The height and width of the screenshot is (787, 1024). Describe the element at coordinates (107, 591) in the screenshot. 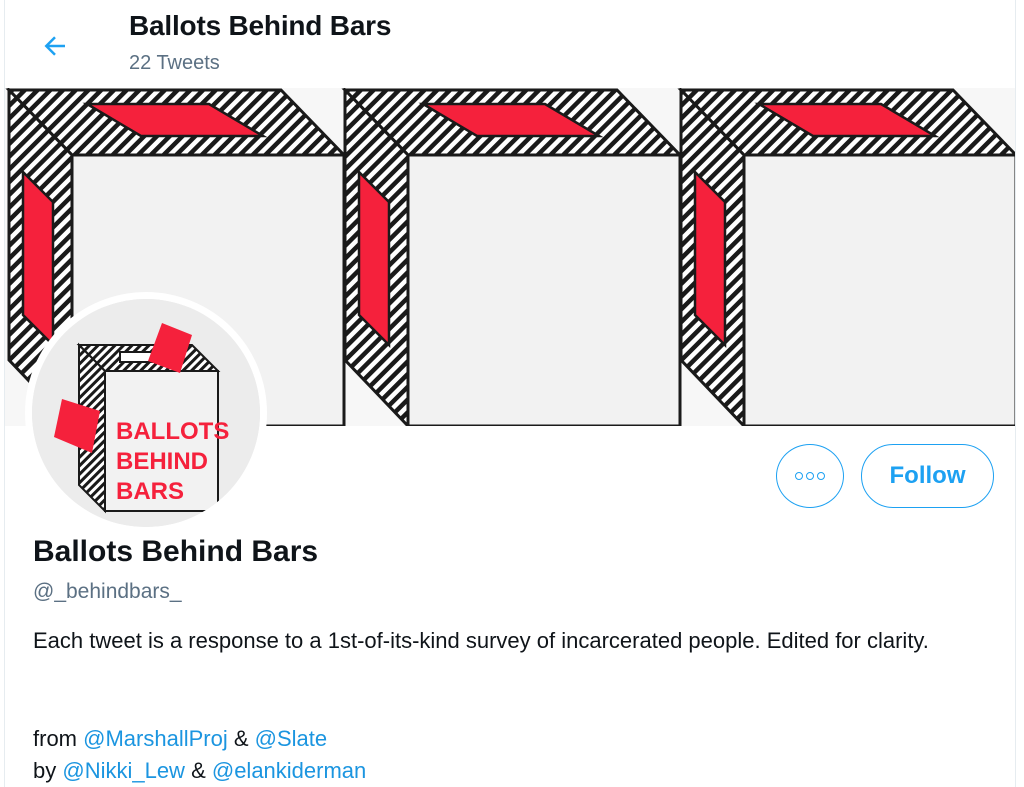

I see `profile-handle: @_behindbars_` at that location.